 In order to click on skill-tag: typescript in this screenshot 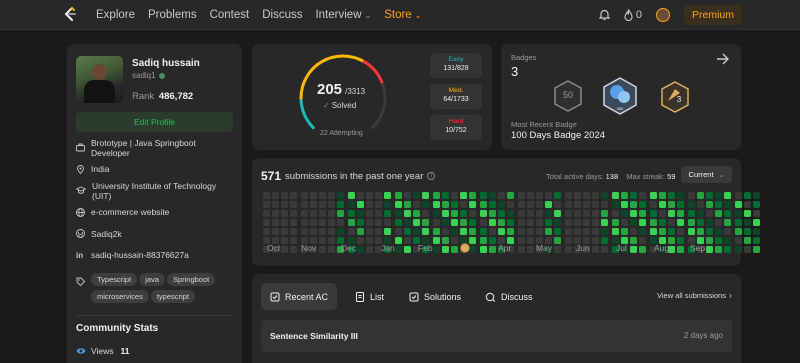, I will do `click(172, 296)`.